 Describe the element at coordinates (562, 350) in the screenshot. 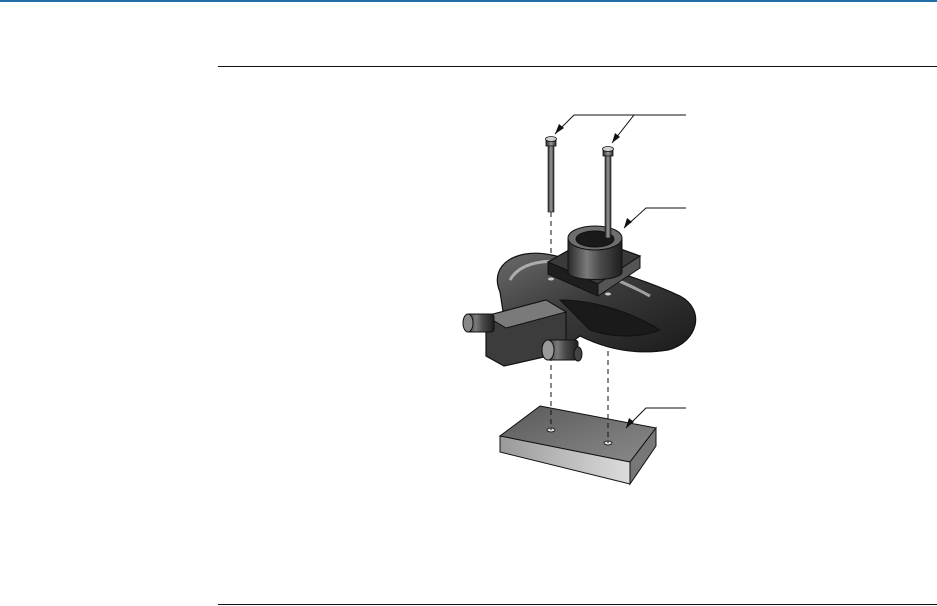

I see `right-process-connection` at that location.